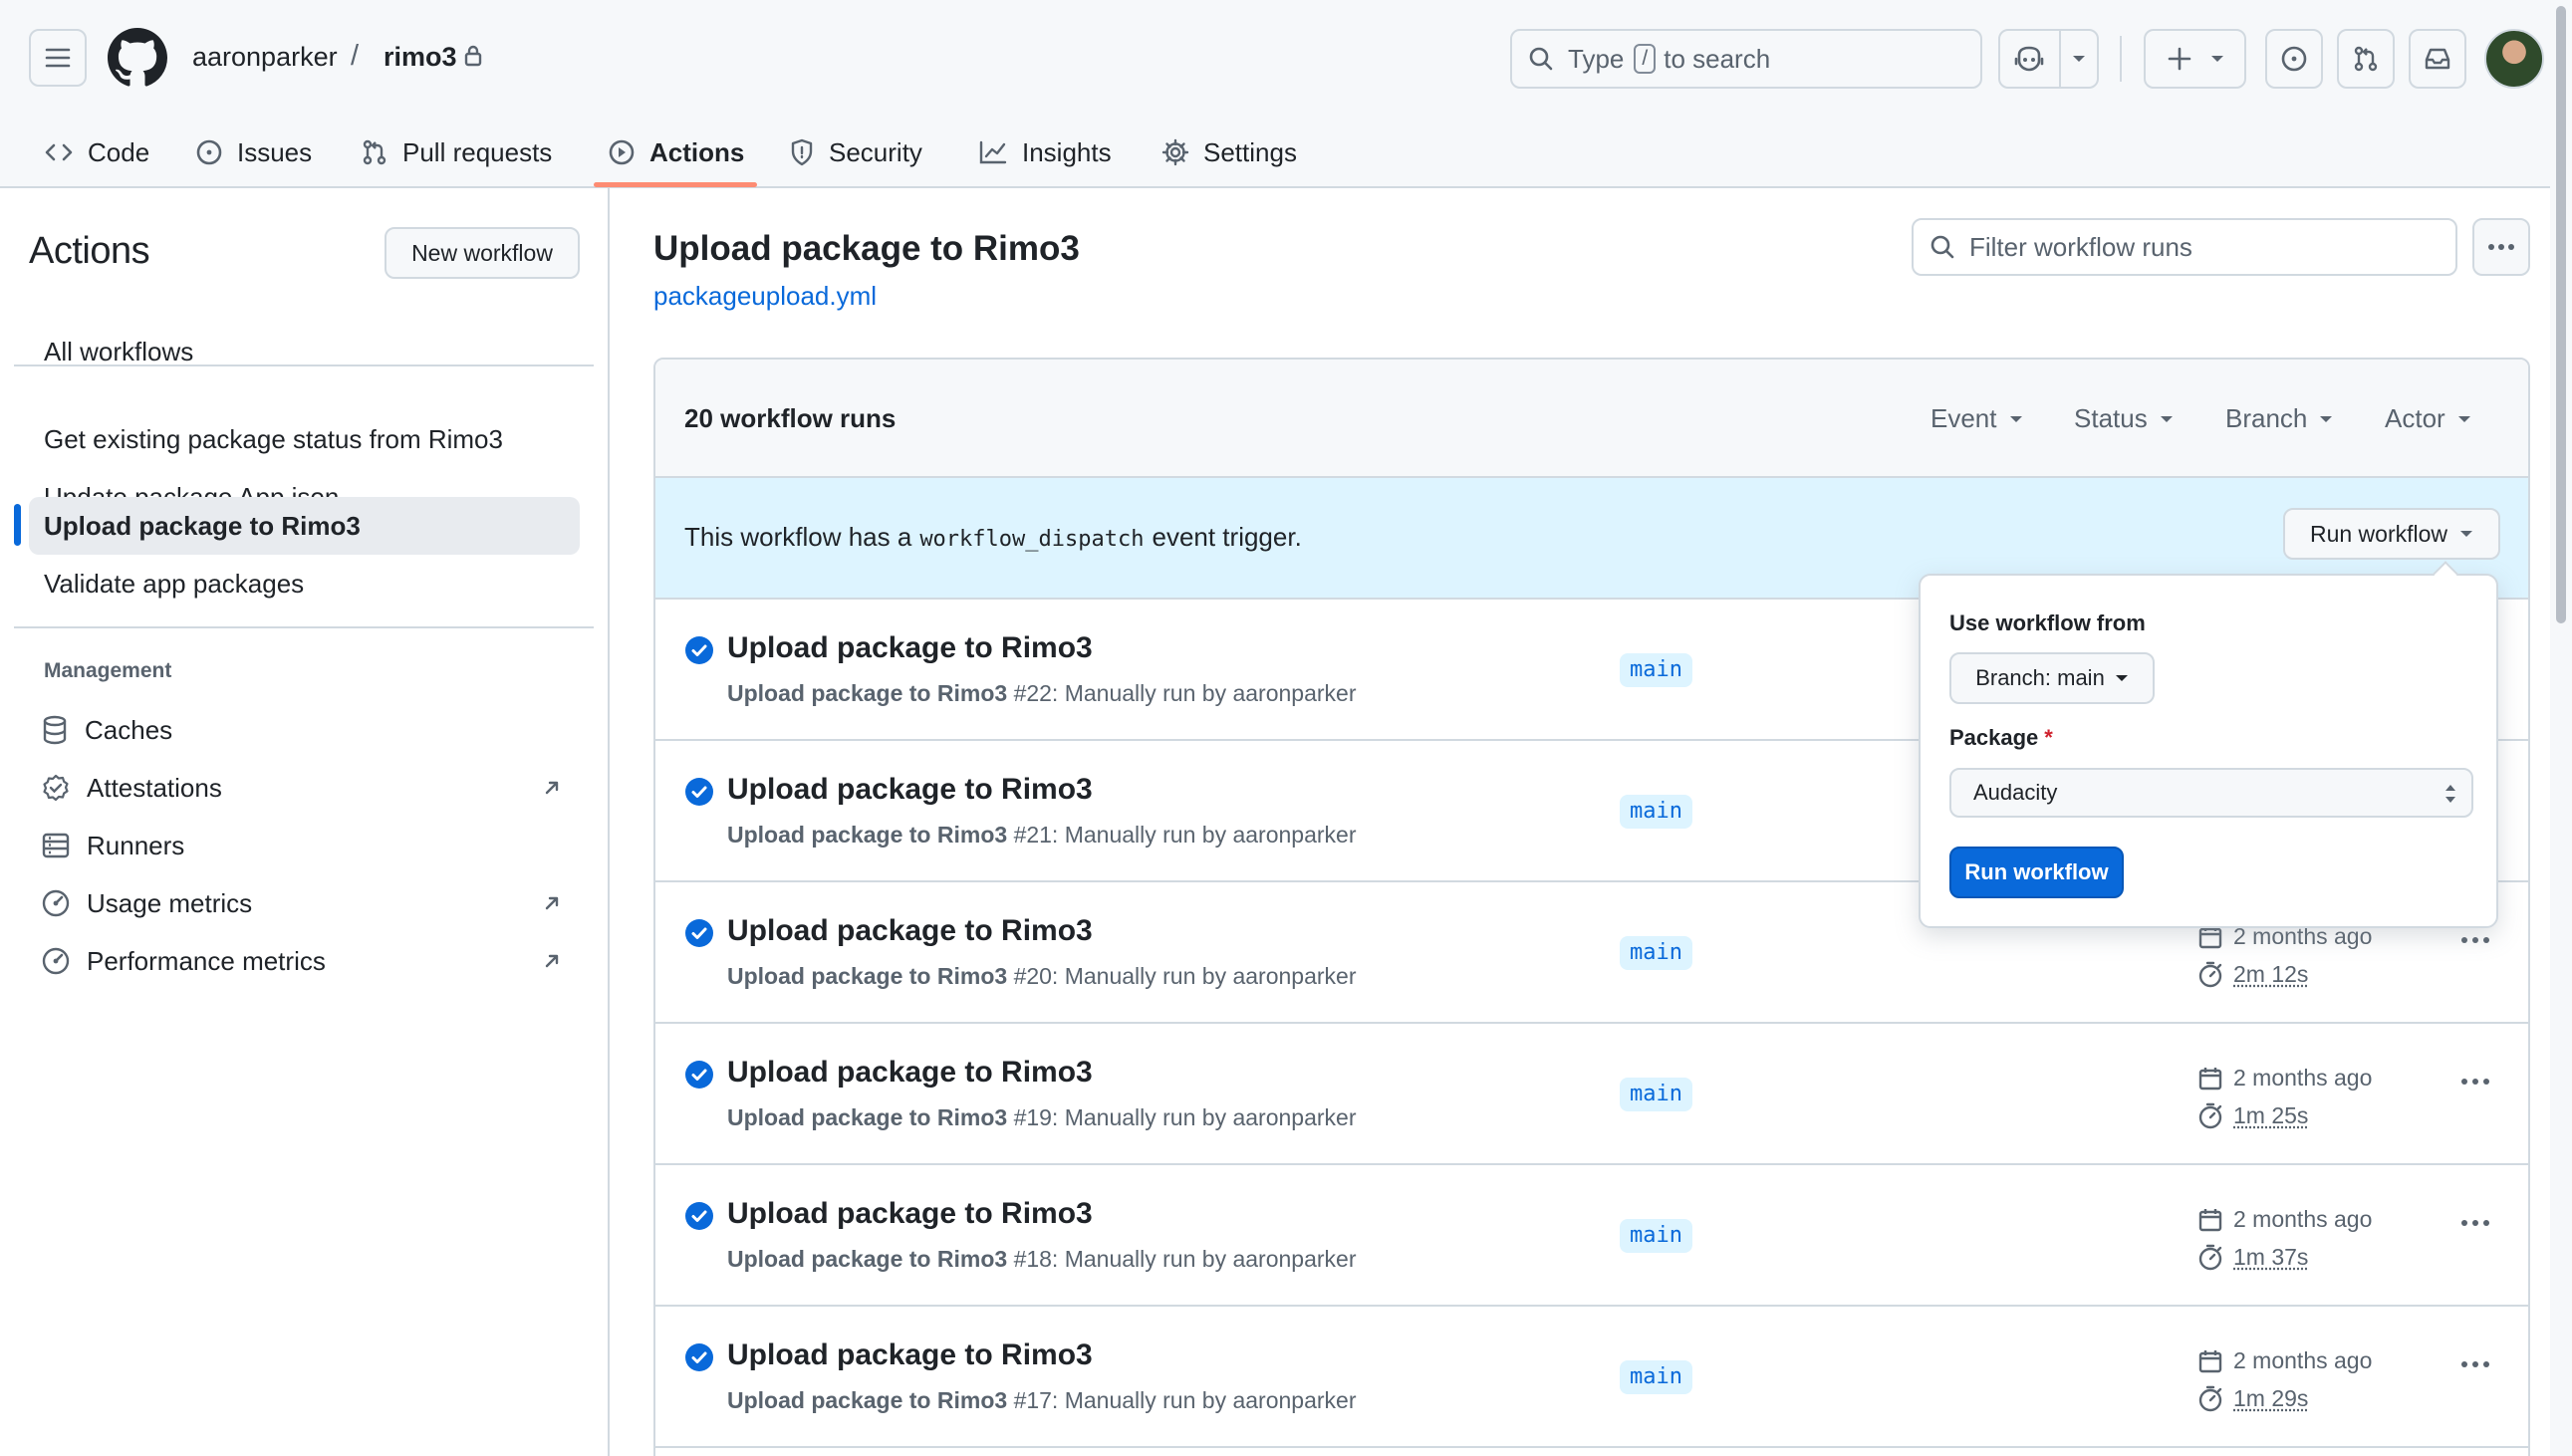  Describe the element at coordinates (867, 1117) in the screenshot. I see `run-workflow-name: Upload package to Rimo3` at that location.